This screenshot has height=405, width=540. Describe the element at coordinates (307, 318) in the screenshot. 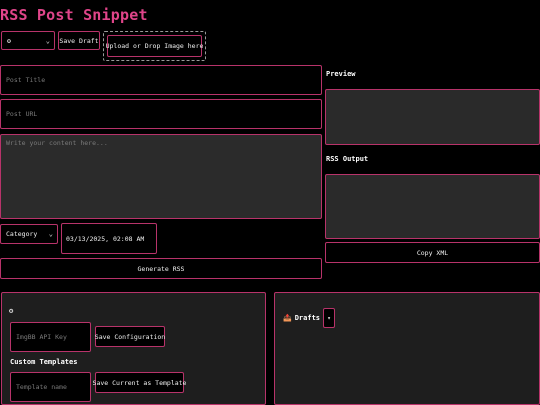

I see `drafts-label: Drafts` at that location.